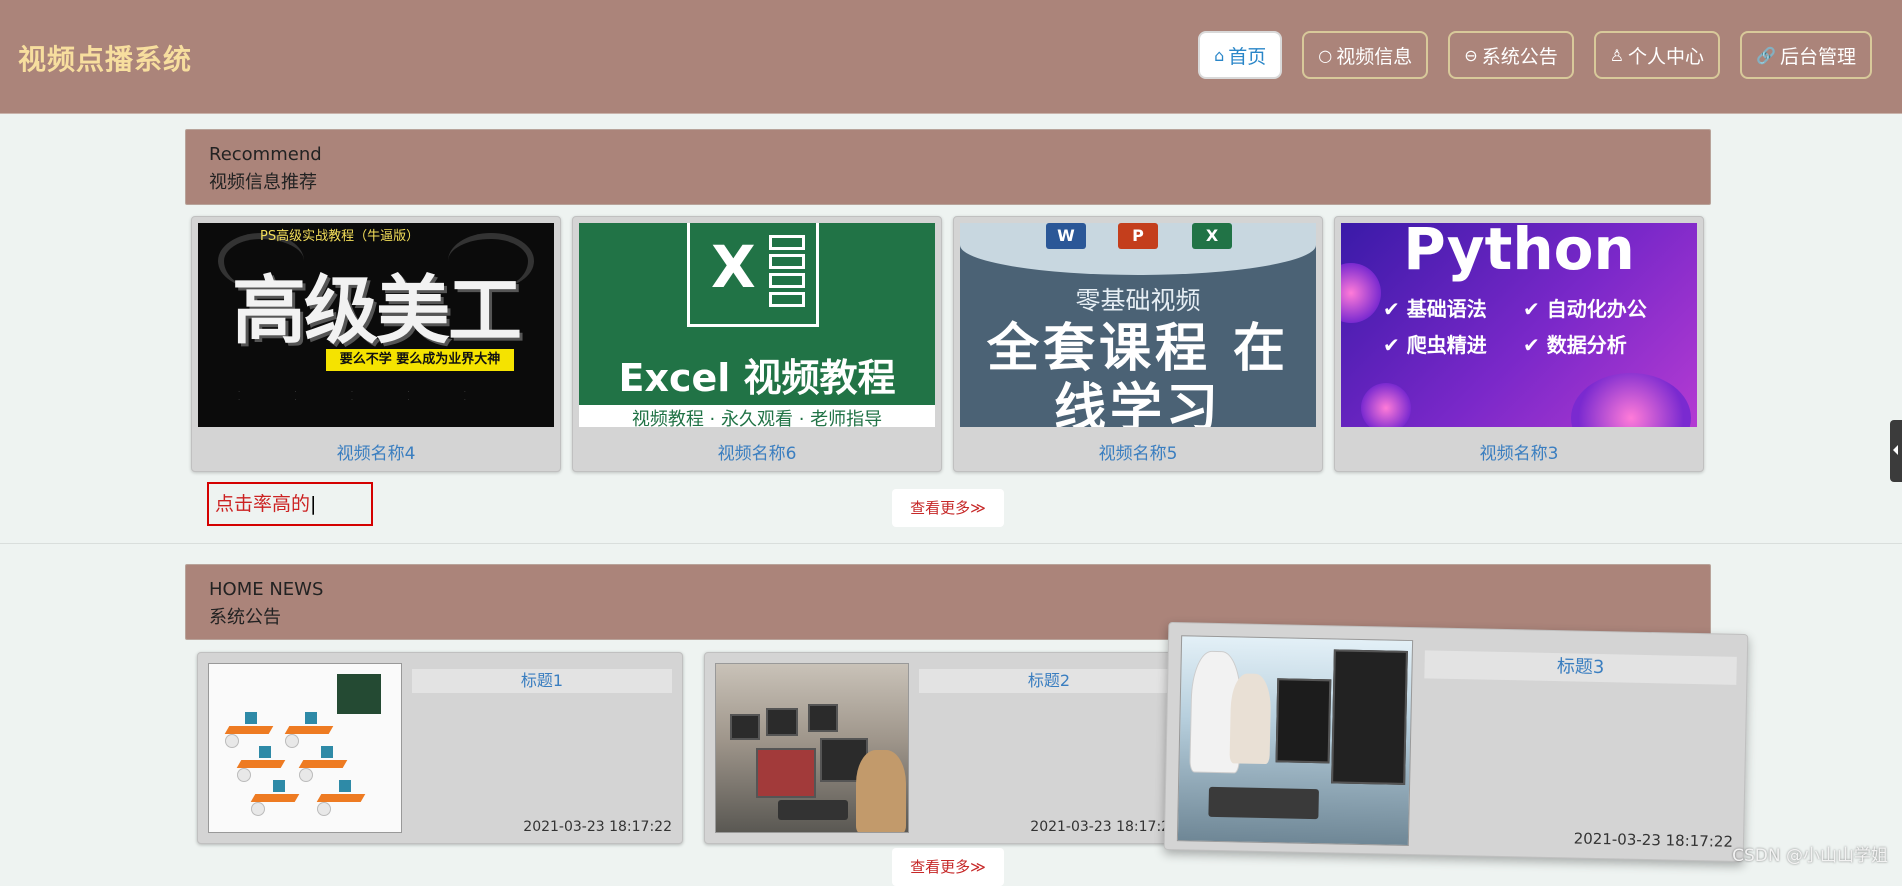 This screenshot has height=886, width=1902. What do you see at coordinates (105, 58) in the screenshot?
I see `site-brand: 视频点播系统` at bounding box center [105, 58].